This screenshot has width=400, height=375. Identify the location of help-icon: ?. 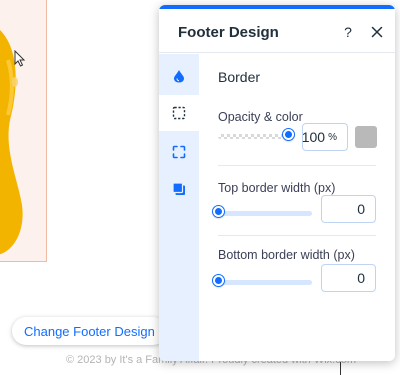
(348, 32).